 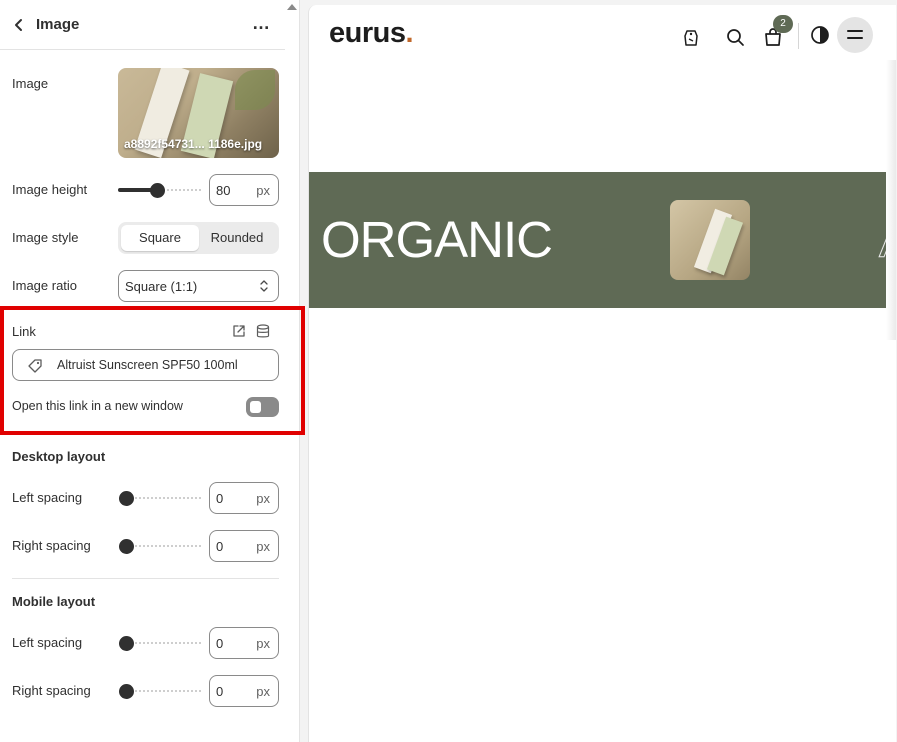 I want to click on leaf-shape, so click(x=255, y=90).